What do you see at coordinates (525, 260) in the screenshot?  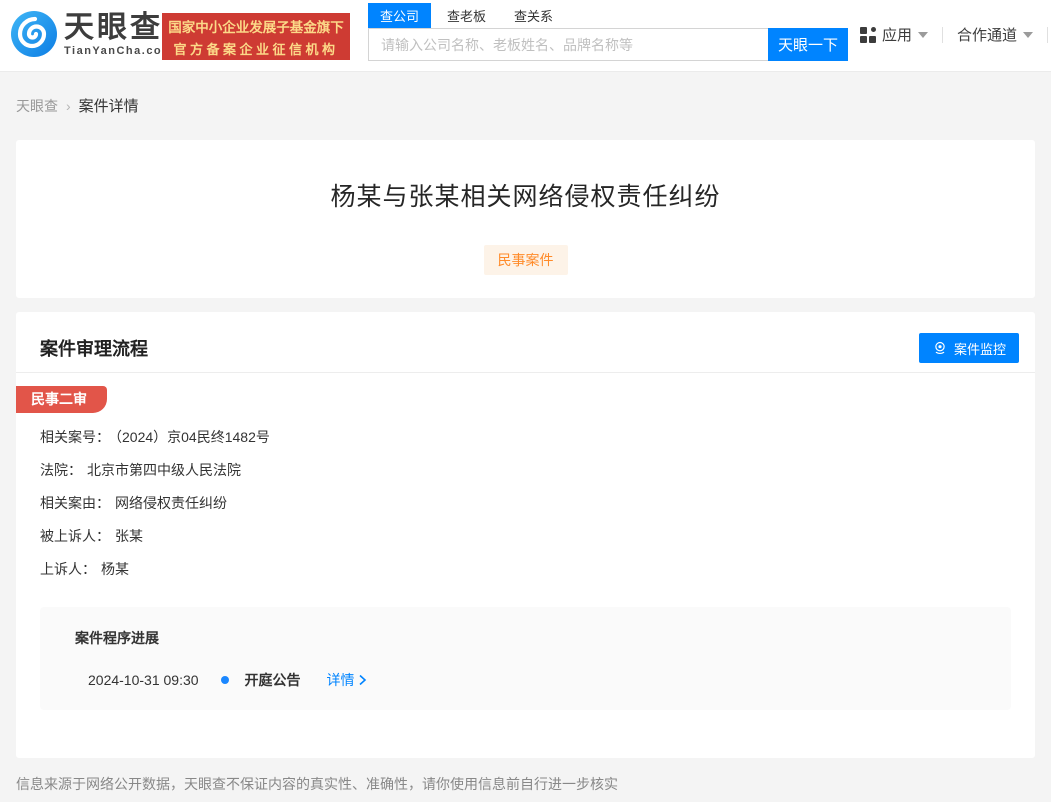 I see `case-type-badge: 民事案件` at bounding box center [525, 260].